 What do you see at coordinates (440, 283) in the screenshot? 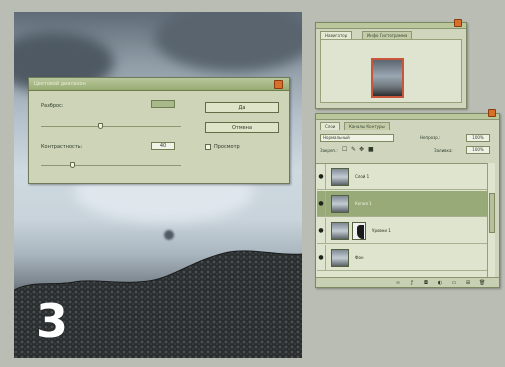
I see `adjustment-layer-icon: ◐` at bounding box center [440, 283].